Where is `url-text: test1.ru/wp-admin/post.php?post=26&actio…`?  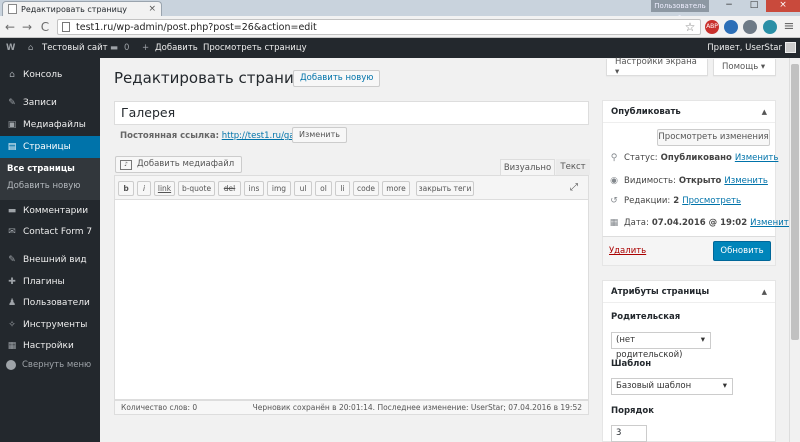 url-text: test1.ru/wp-admin/post.php?post=26&actio… is located at coordinates (196, 27).